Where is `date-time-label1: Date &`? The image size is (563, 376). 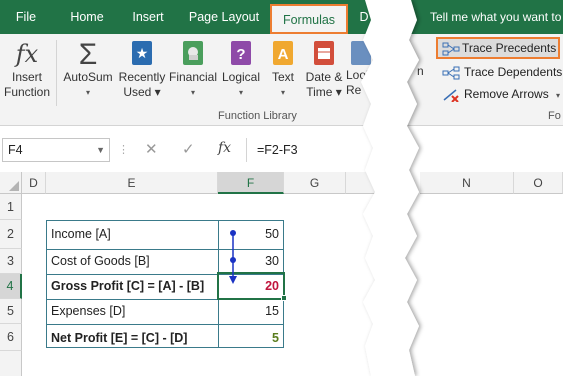 date-time-label1: Date & is located at coordinates (324, 77).